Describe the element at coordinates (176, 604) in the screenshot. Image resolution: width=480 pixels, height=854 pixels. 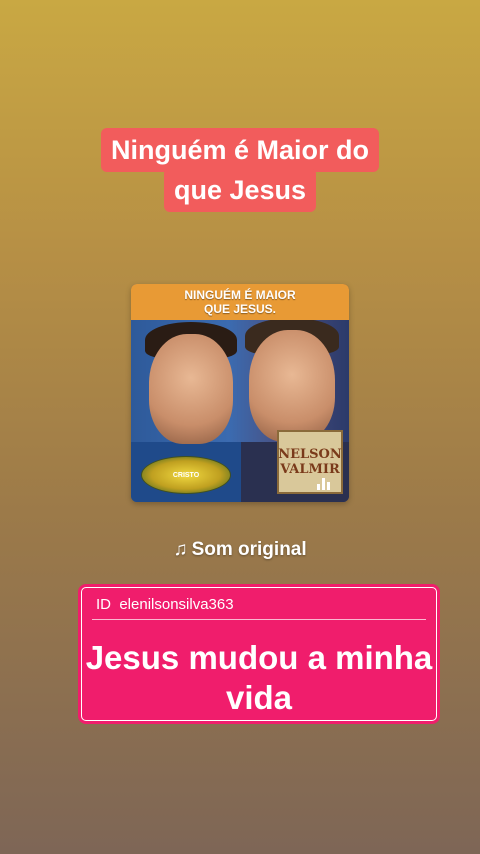
I see `card-id-value: elenilsonsilva363` at that location.